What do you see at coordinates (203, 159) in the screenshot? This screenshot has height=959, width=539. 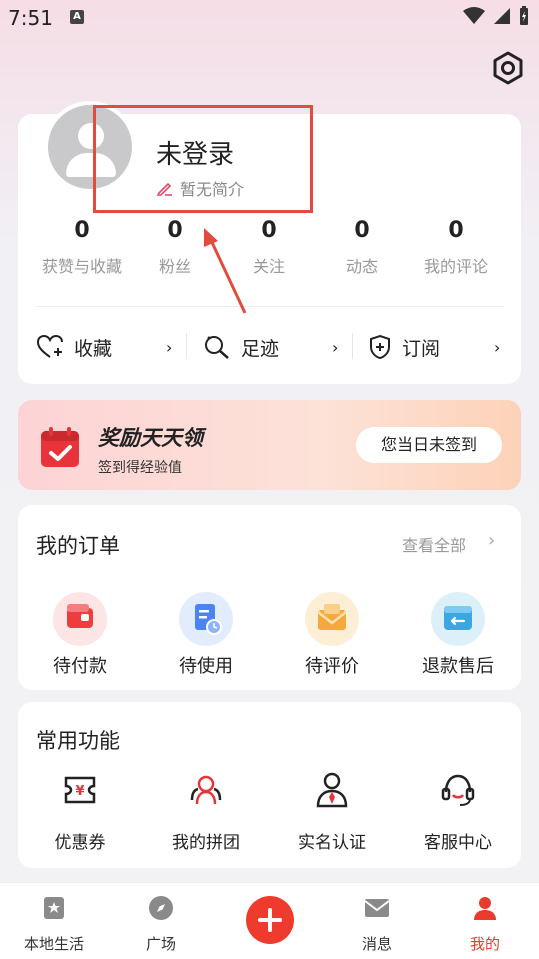 I see `annotation-box` at bounding box center [203, 159].